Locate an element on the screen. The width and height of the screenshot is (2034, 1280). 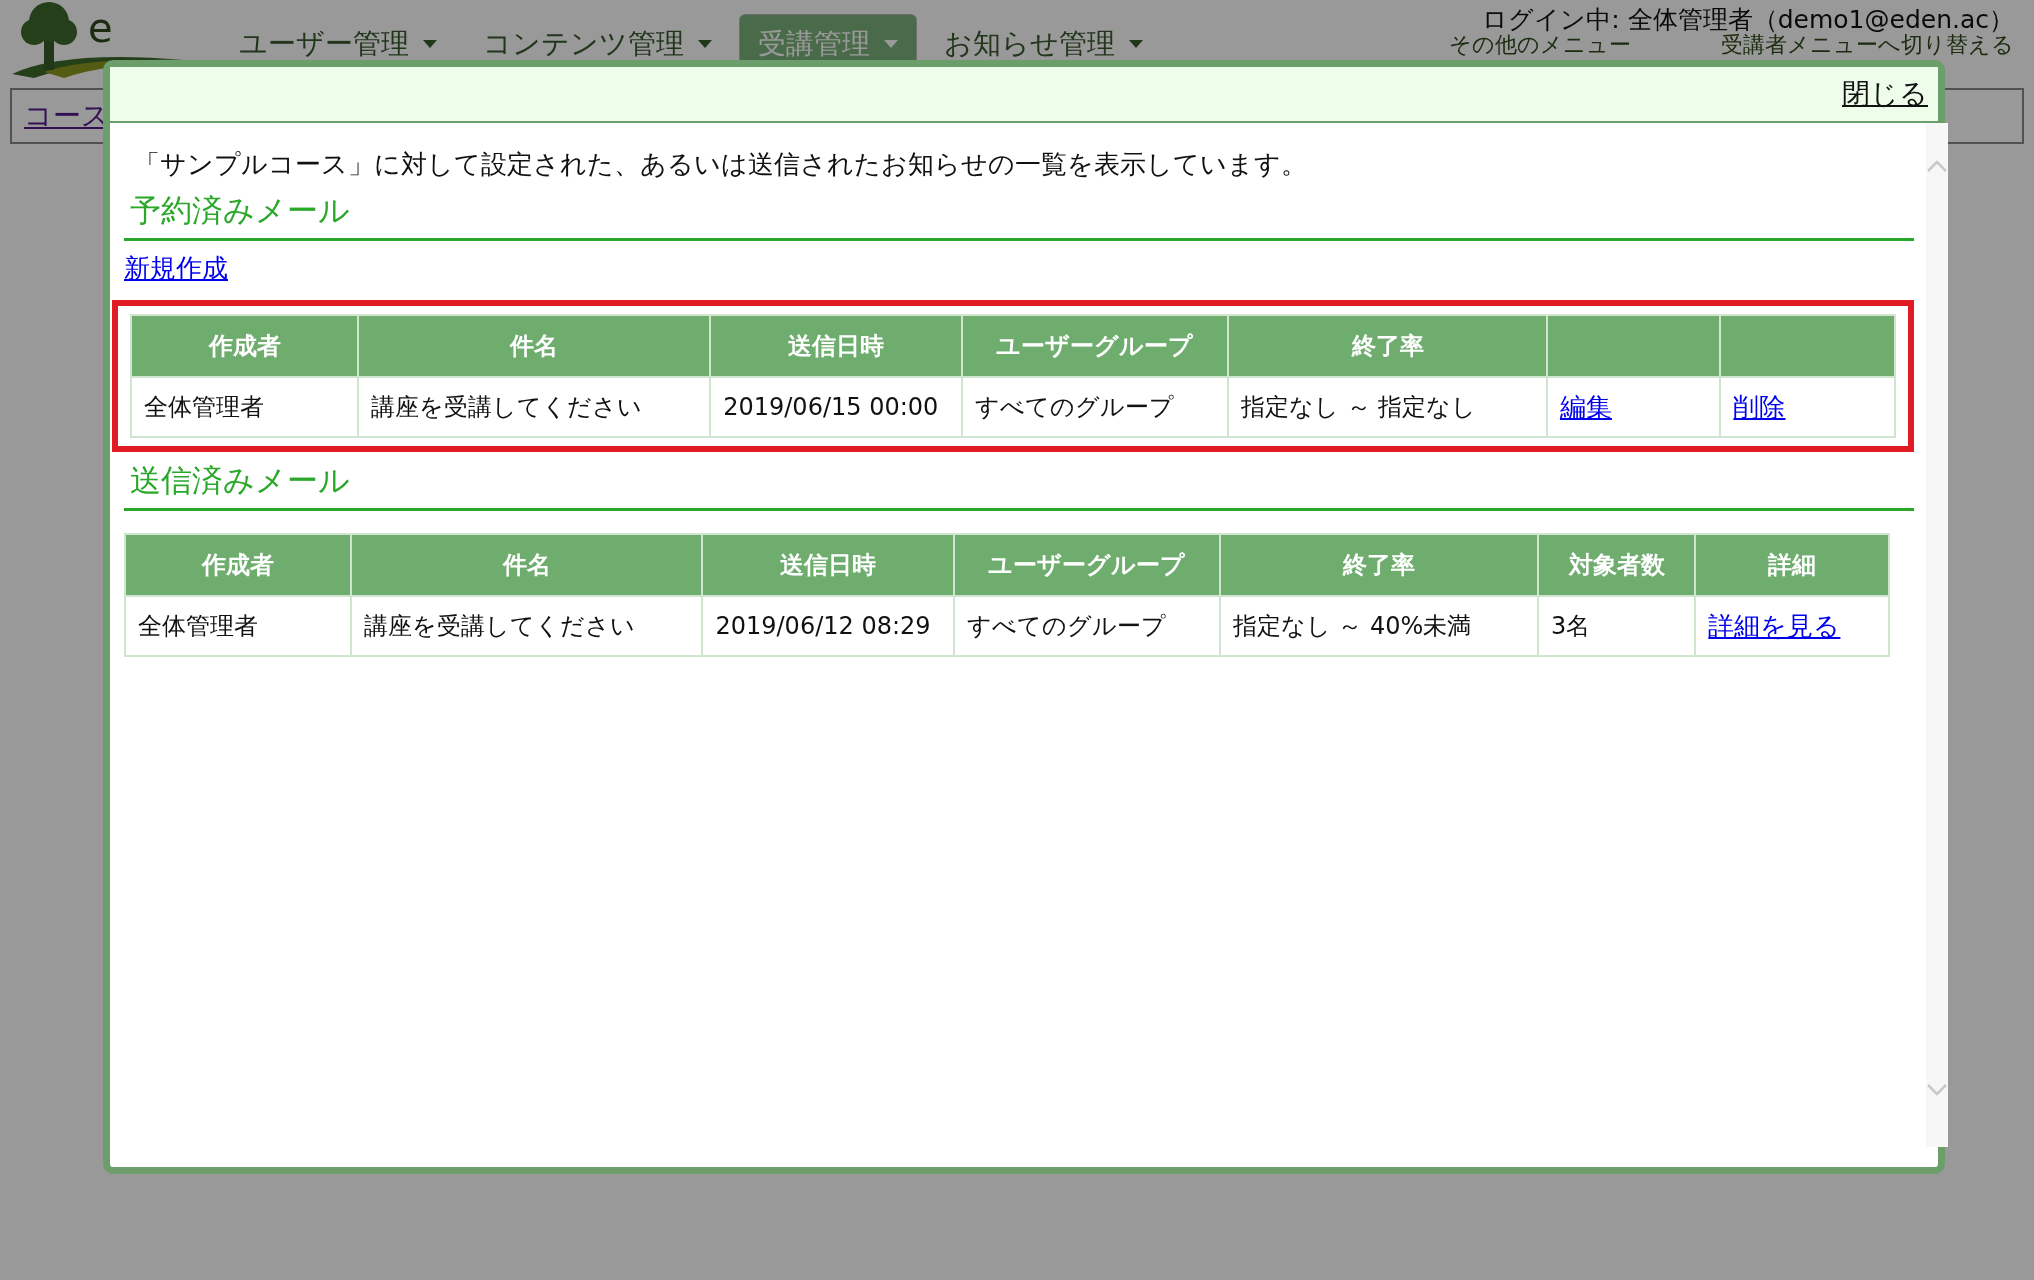
table-cell: 2019/06/15 00:00 is located at coordinates (836, 407).